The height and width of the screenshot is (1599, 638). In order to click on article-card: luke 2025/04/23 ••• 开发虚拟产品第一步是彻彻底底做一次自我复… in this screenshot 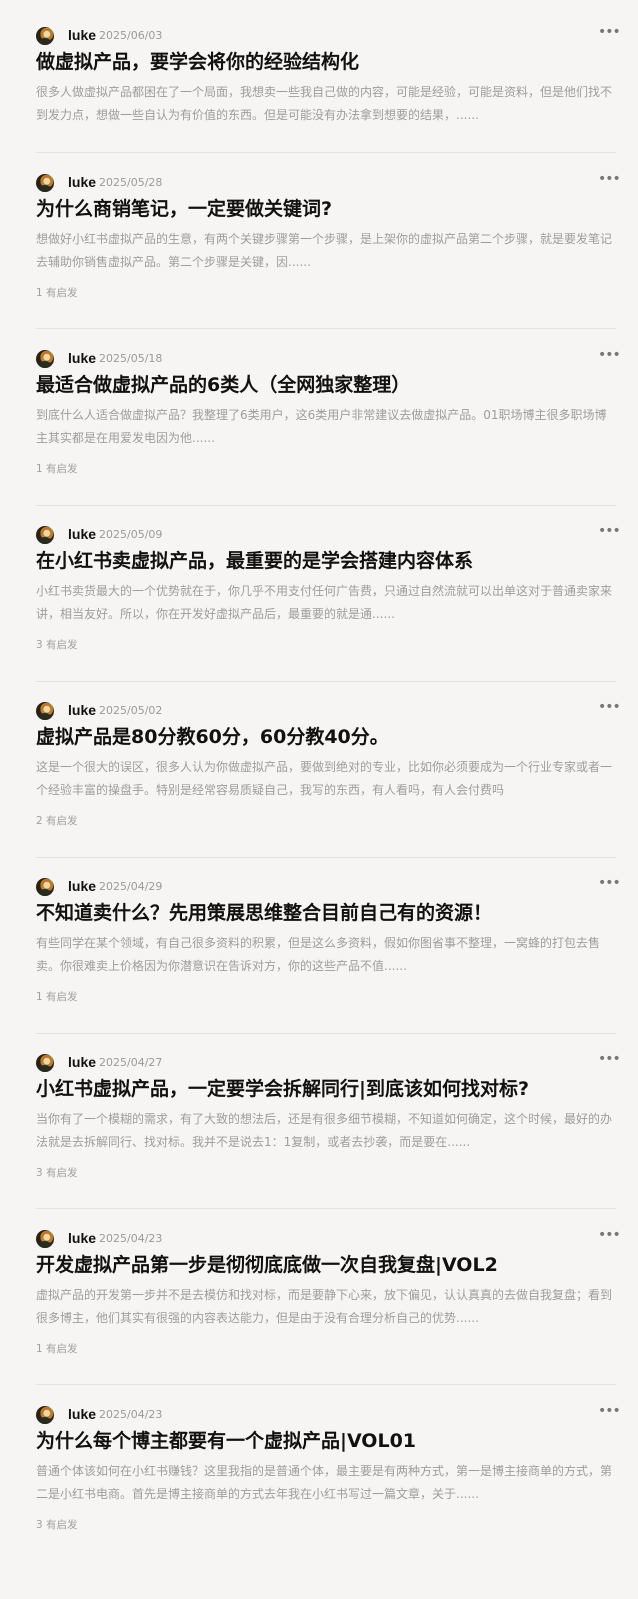, I will do `click(332, 1298)`.